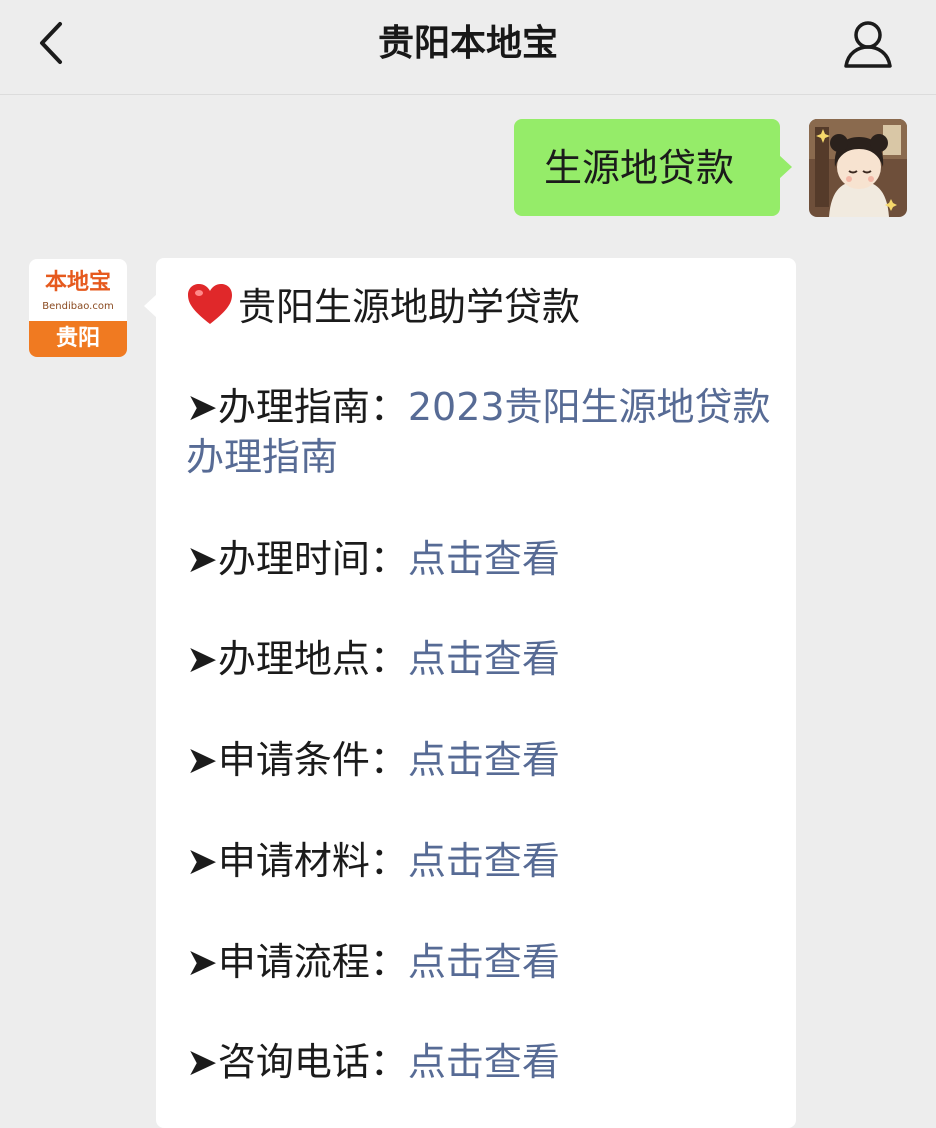  Describe the element at coordinates (297, 659) in the screenshot. I see `list-item-label: ➤办理地点：` at that location.